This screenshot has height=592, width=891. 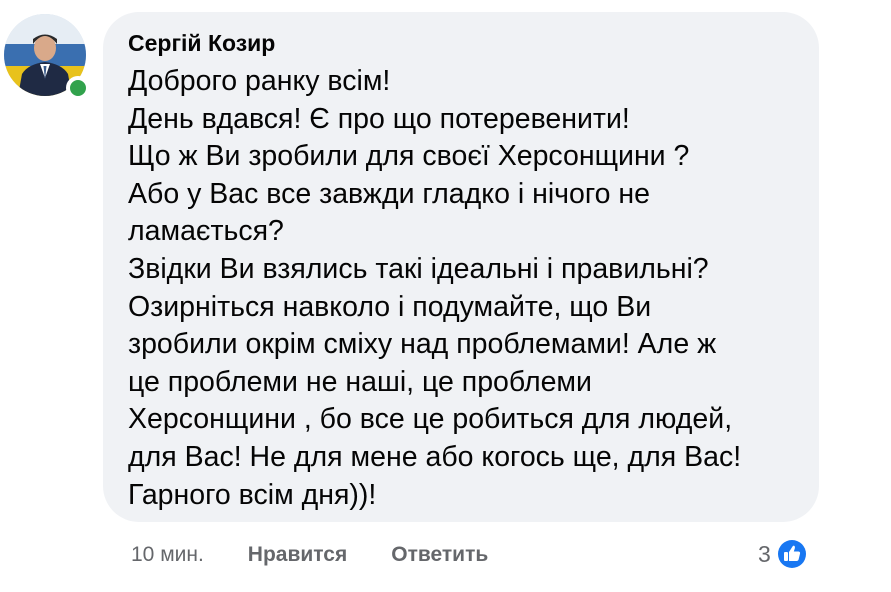 I want to click on comment-line: Що ж Ви зробили для своєї Херсонщини ?, so click(x=409, y=156).